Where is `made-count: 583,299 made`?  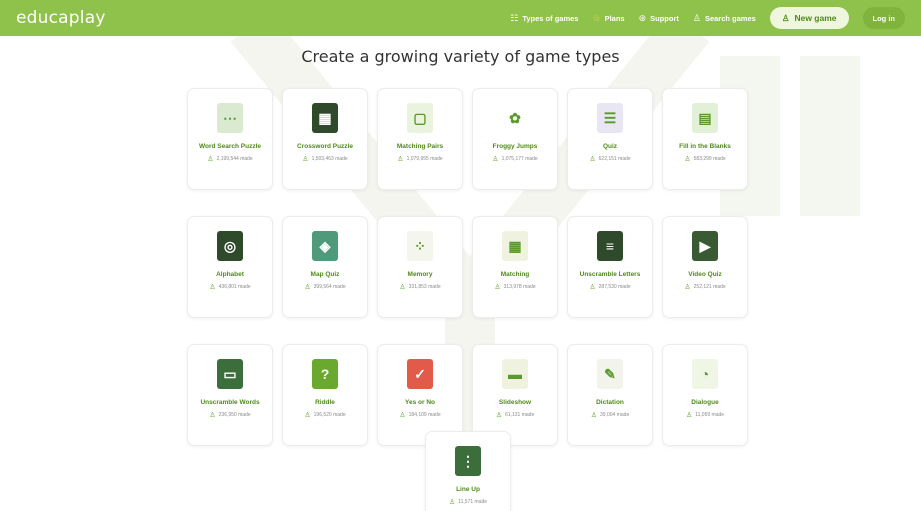 made-count: 583,299 made is located at coordinates (709, 159).